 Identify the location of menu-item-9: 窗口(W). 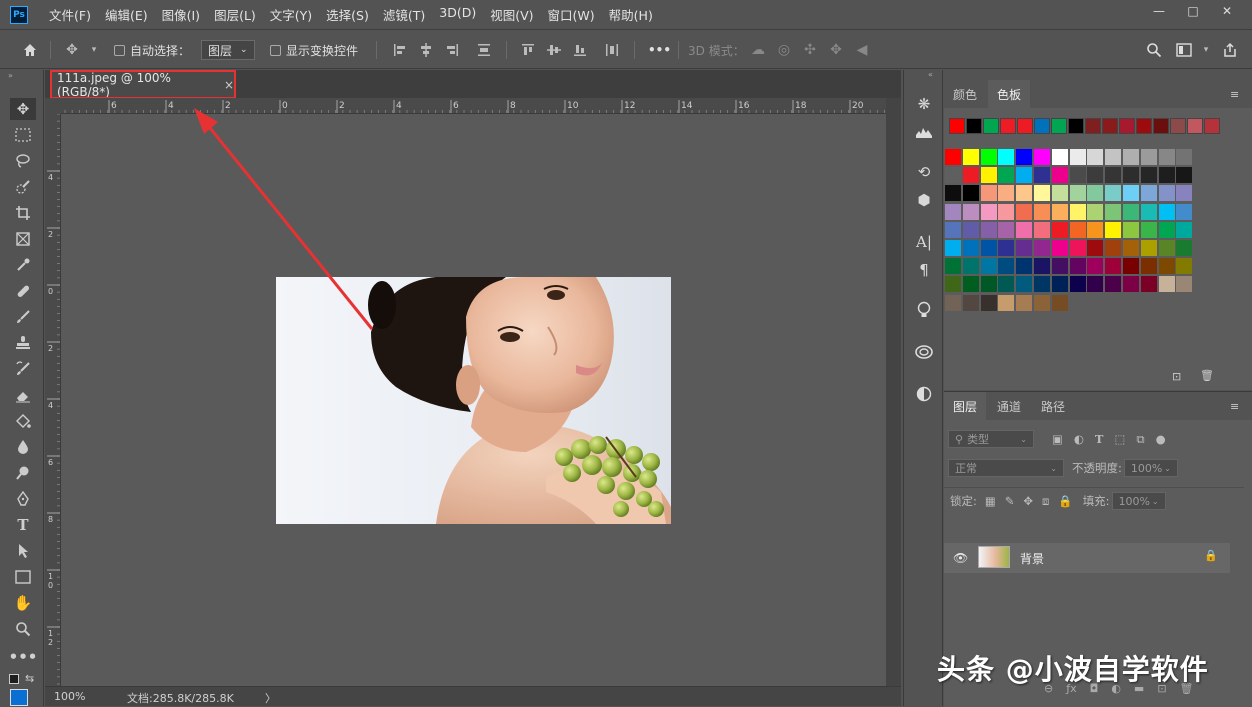
(571, 14).